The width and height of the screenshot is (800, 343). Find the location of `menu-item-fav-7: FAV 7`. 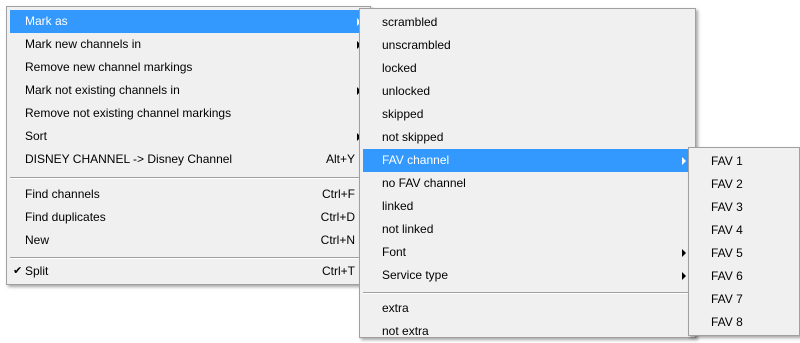

menu-item-fav-7: FAV 7 is located at coordinates (744, 299).